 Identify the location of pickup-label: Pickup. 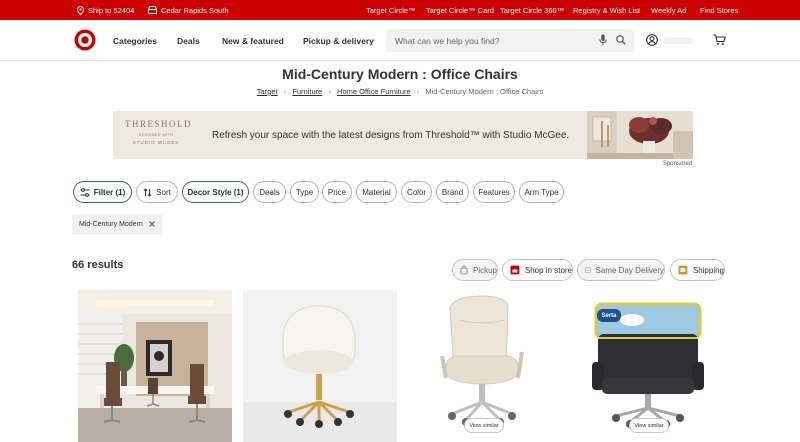
(484, 270).